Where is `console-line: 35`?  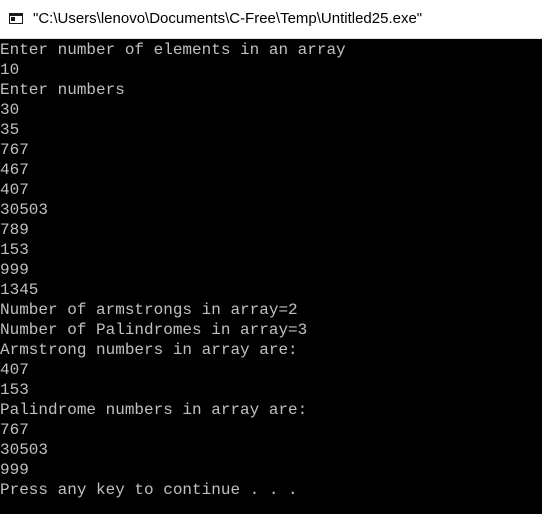 console-line: 35 is located at coordinates (10, 130).